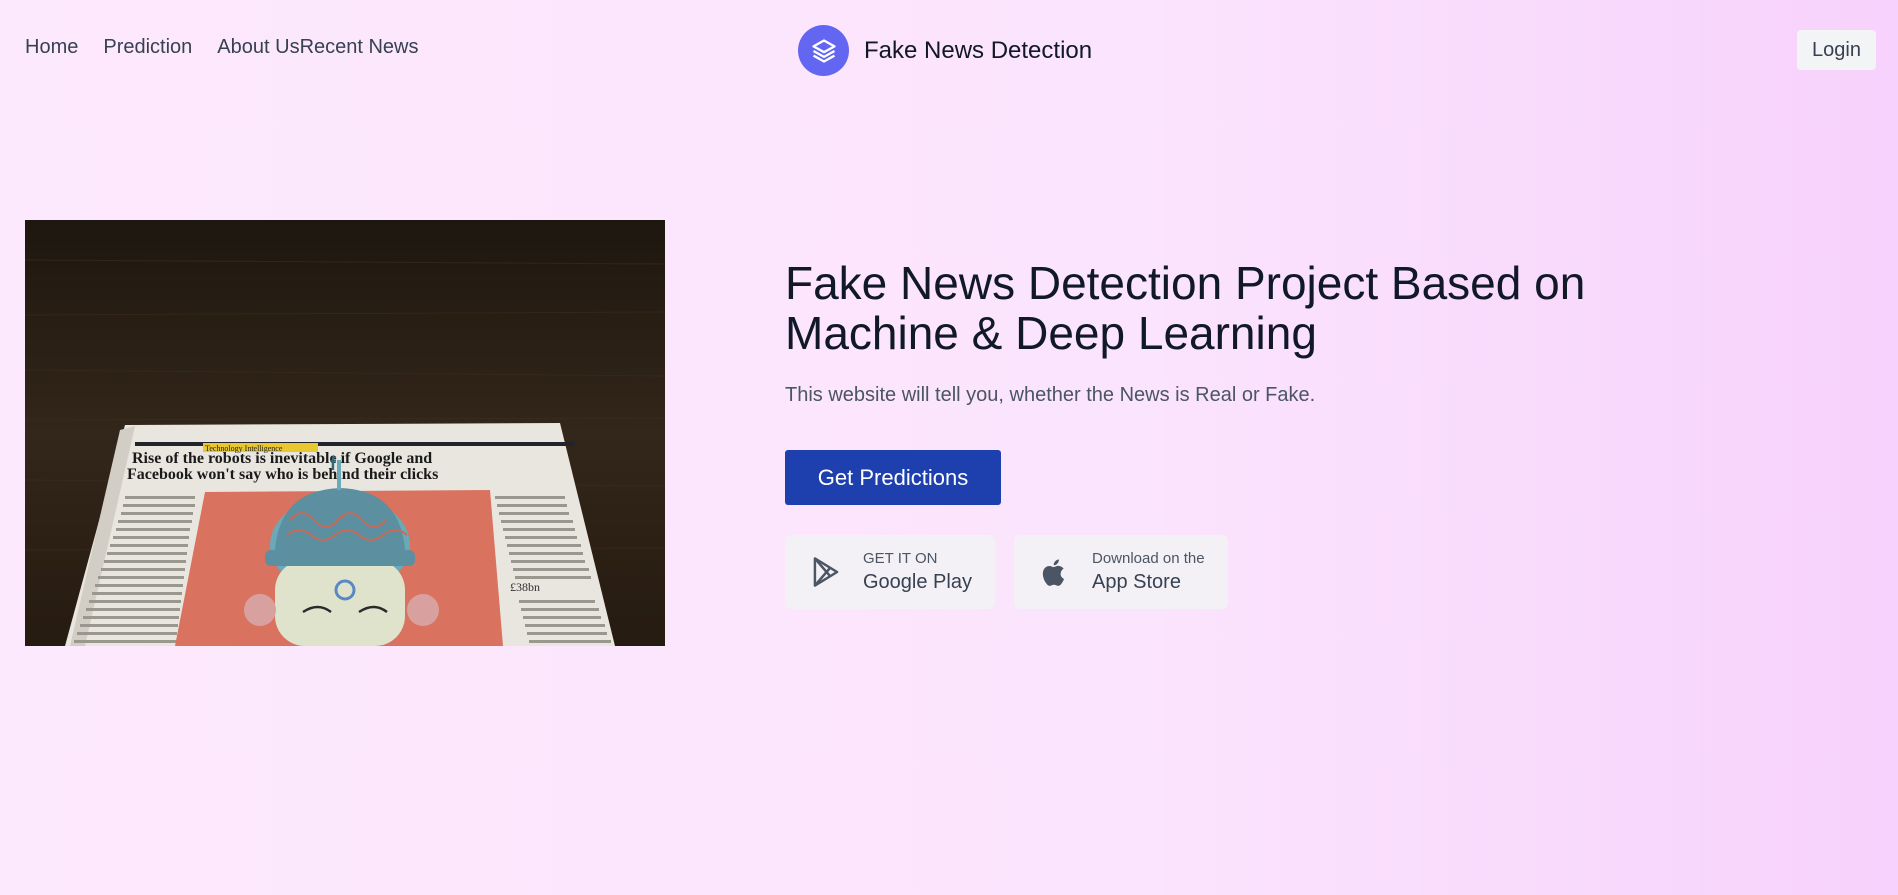  Describe the element at coordinates (1136, 582) in the screenshot. I see `app-store-label: App Store` at that location.